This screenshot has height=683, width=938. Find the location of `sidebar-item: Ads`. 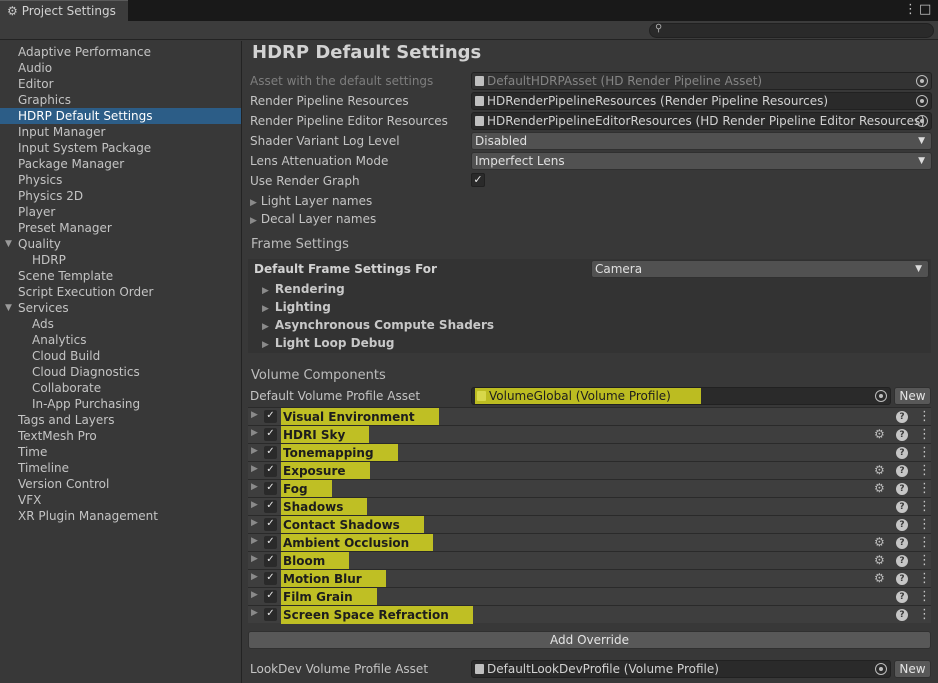

sidebar-item: Ads is located at coordinates (120, 324).